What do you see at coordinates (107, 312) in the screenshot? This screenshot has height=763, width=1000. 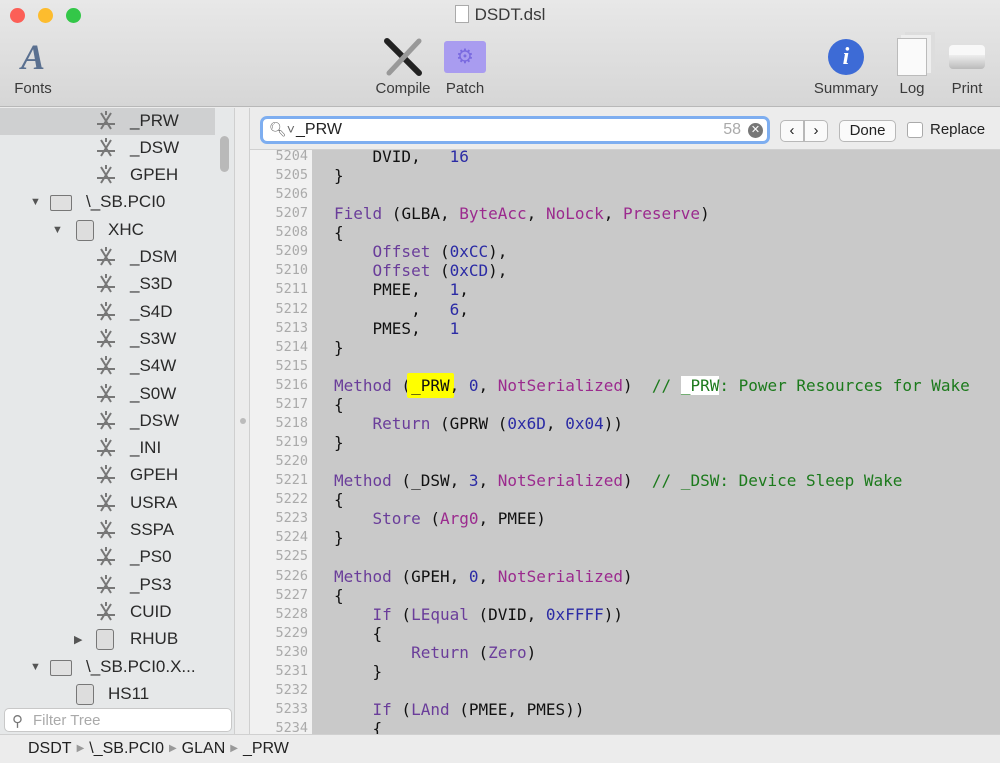 I see `tree-item: _S4D` at bounding box center [107, 312].